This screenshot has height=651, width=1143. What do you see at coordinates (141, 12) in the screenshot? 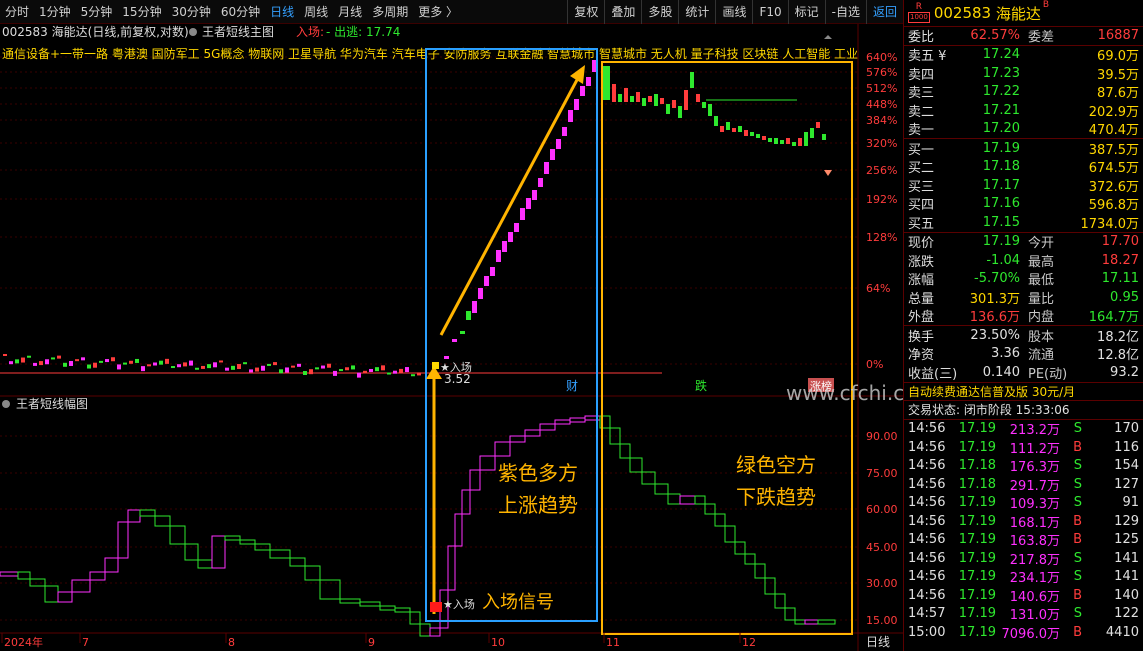
I see `period-tab-3: 15分钟` at bounding box center [141, 12].